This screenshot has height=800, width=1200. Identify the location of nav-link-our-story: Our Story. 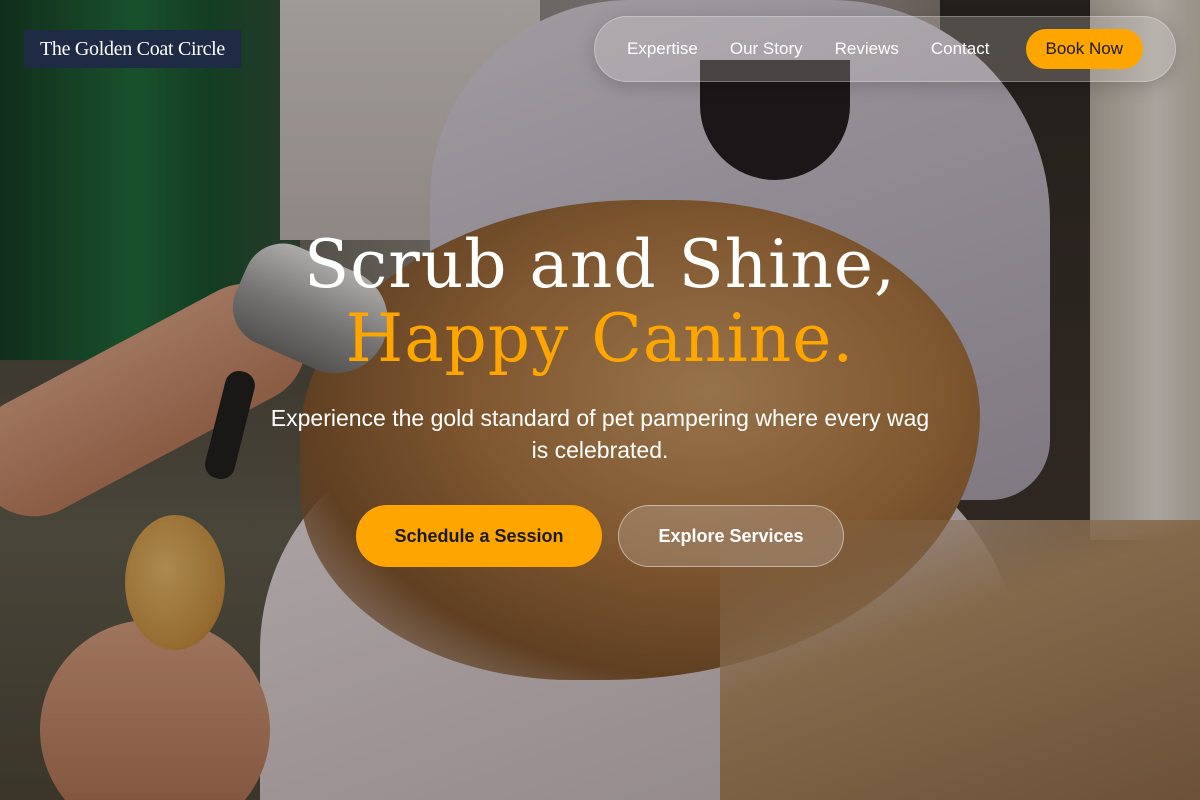
(766, 49).